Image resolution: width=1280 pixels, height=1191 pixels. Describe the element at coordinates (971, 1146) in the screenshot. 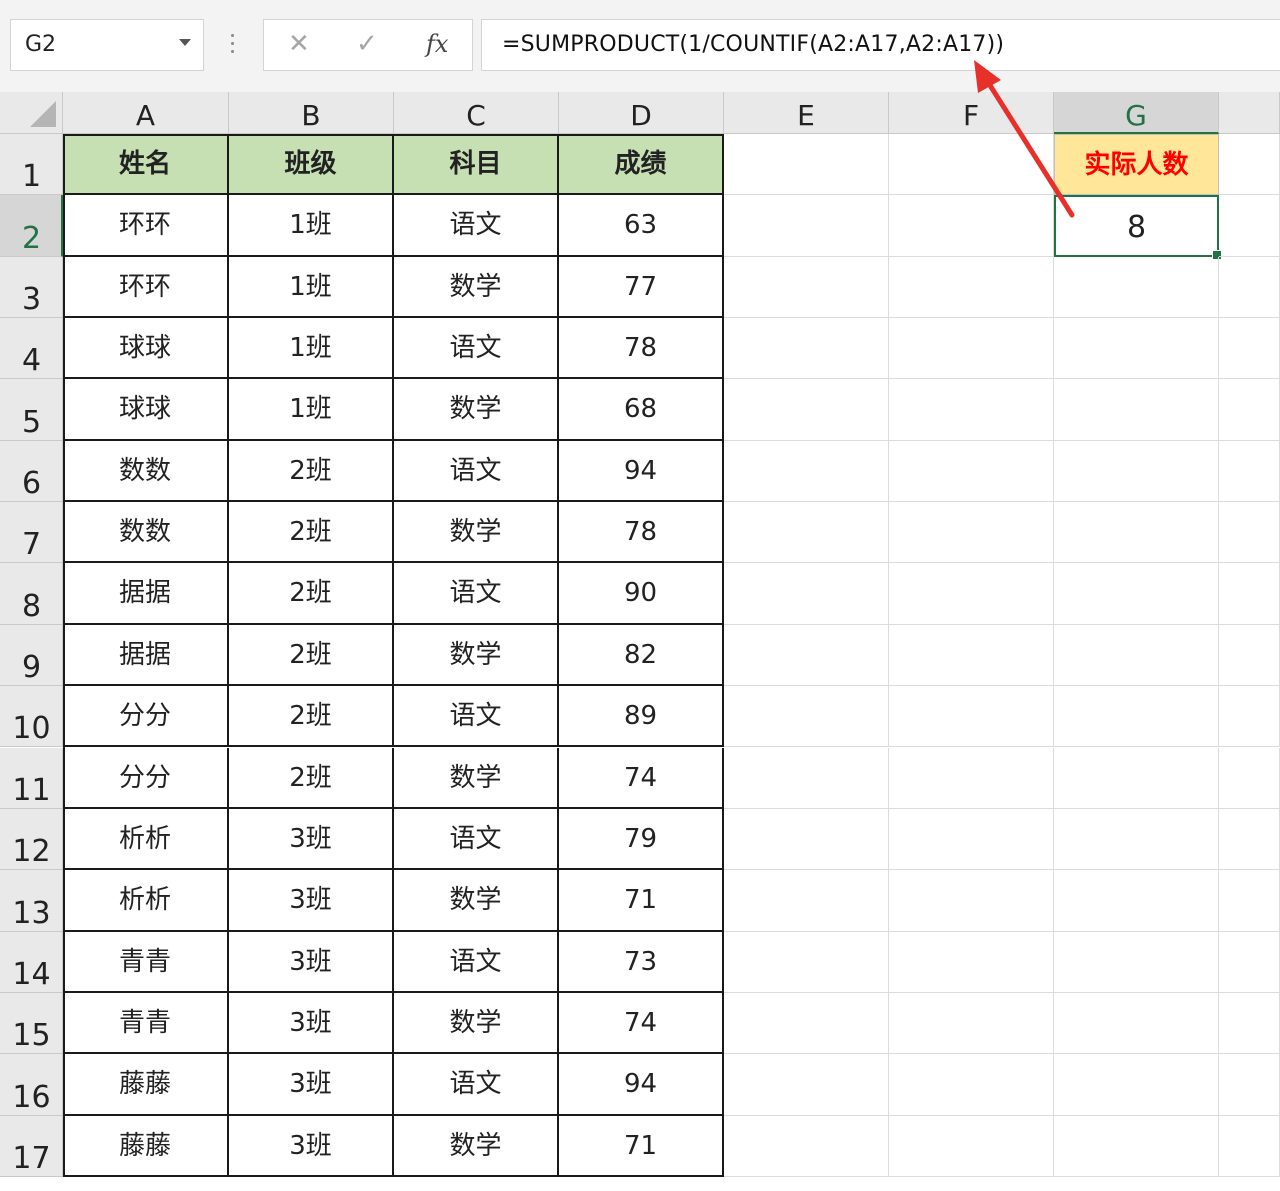

I see `cell-f17` at that location.